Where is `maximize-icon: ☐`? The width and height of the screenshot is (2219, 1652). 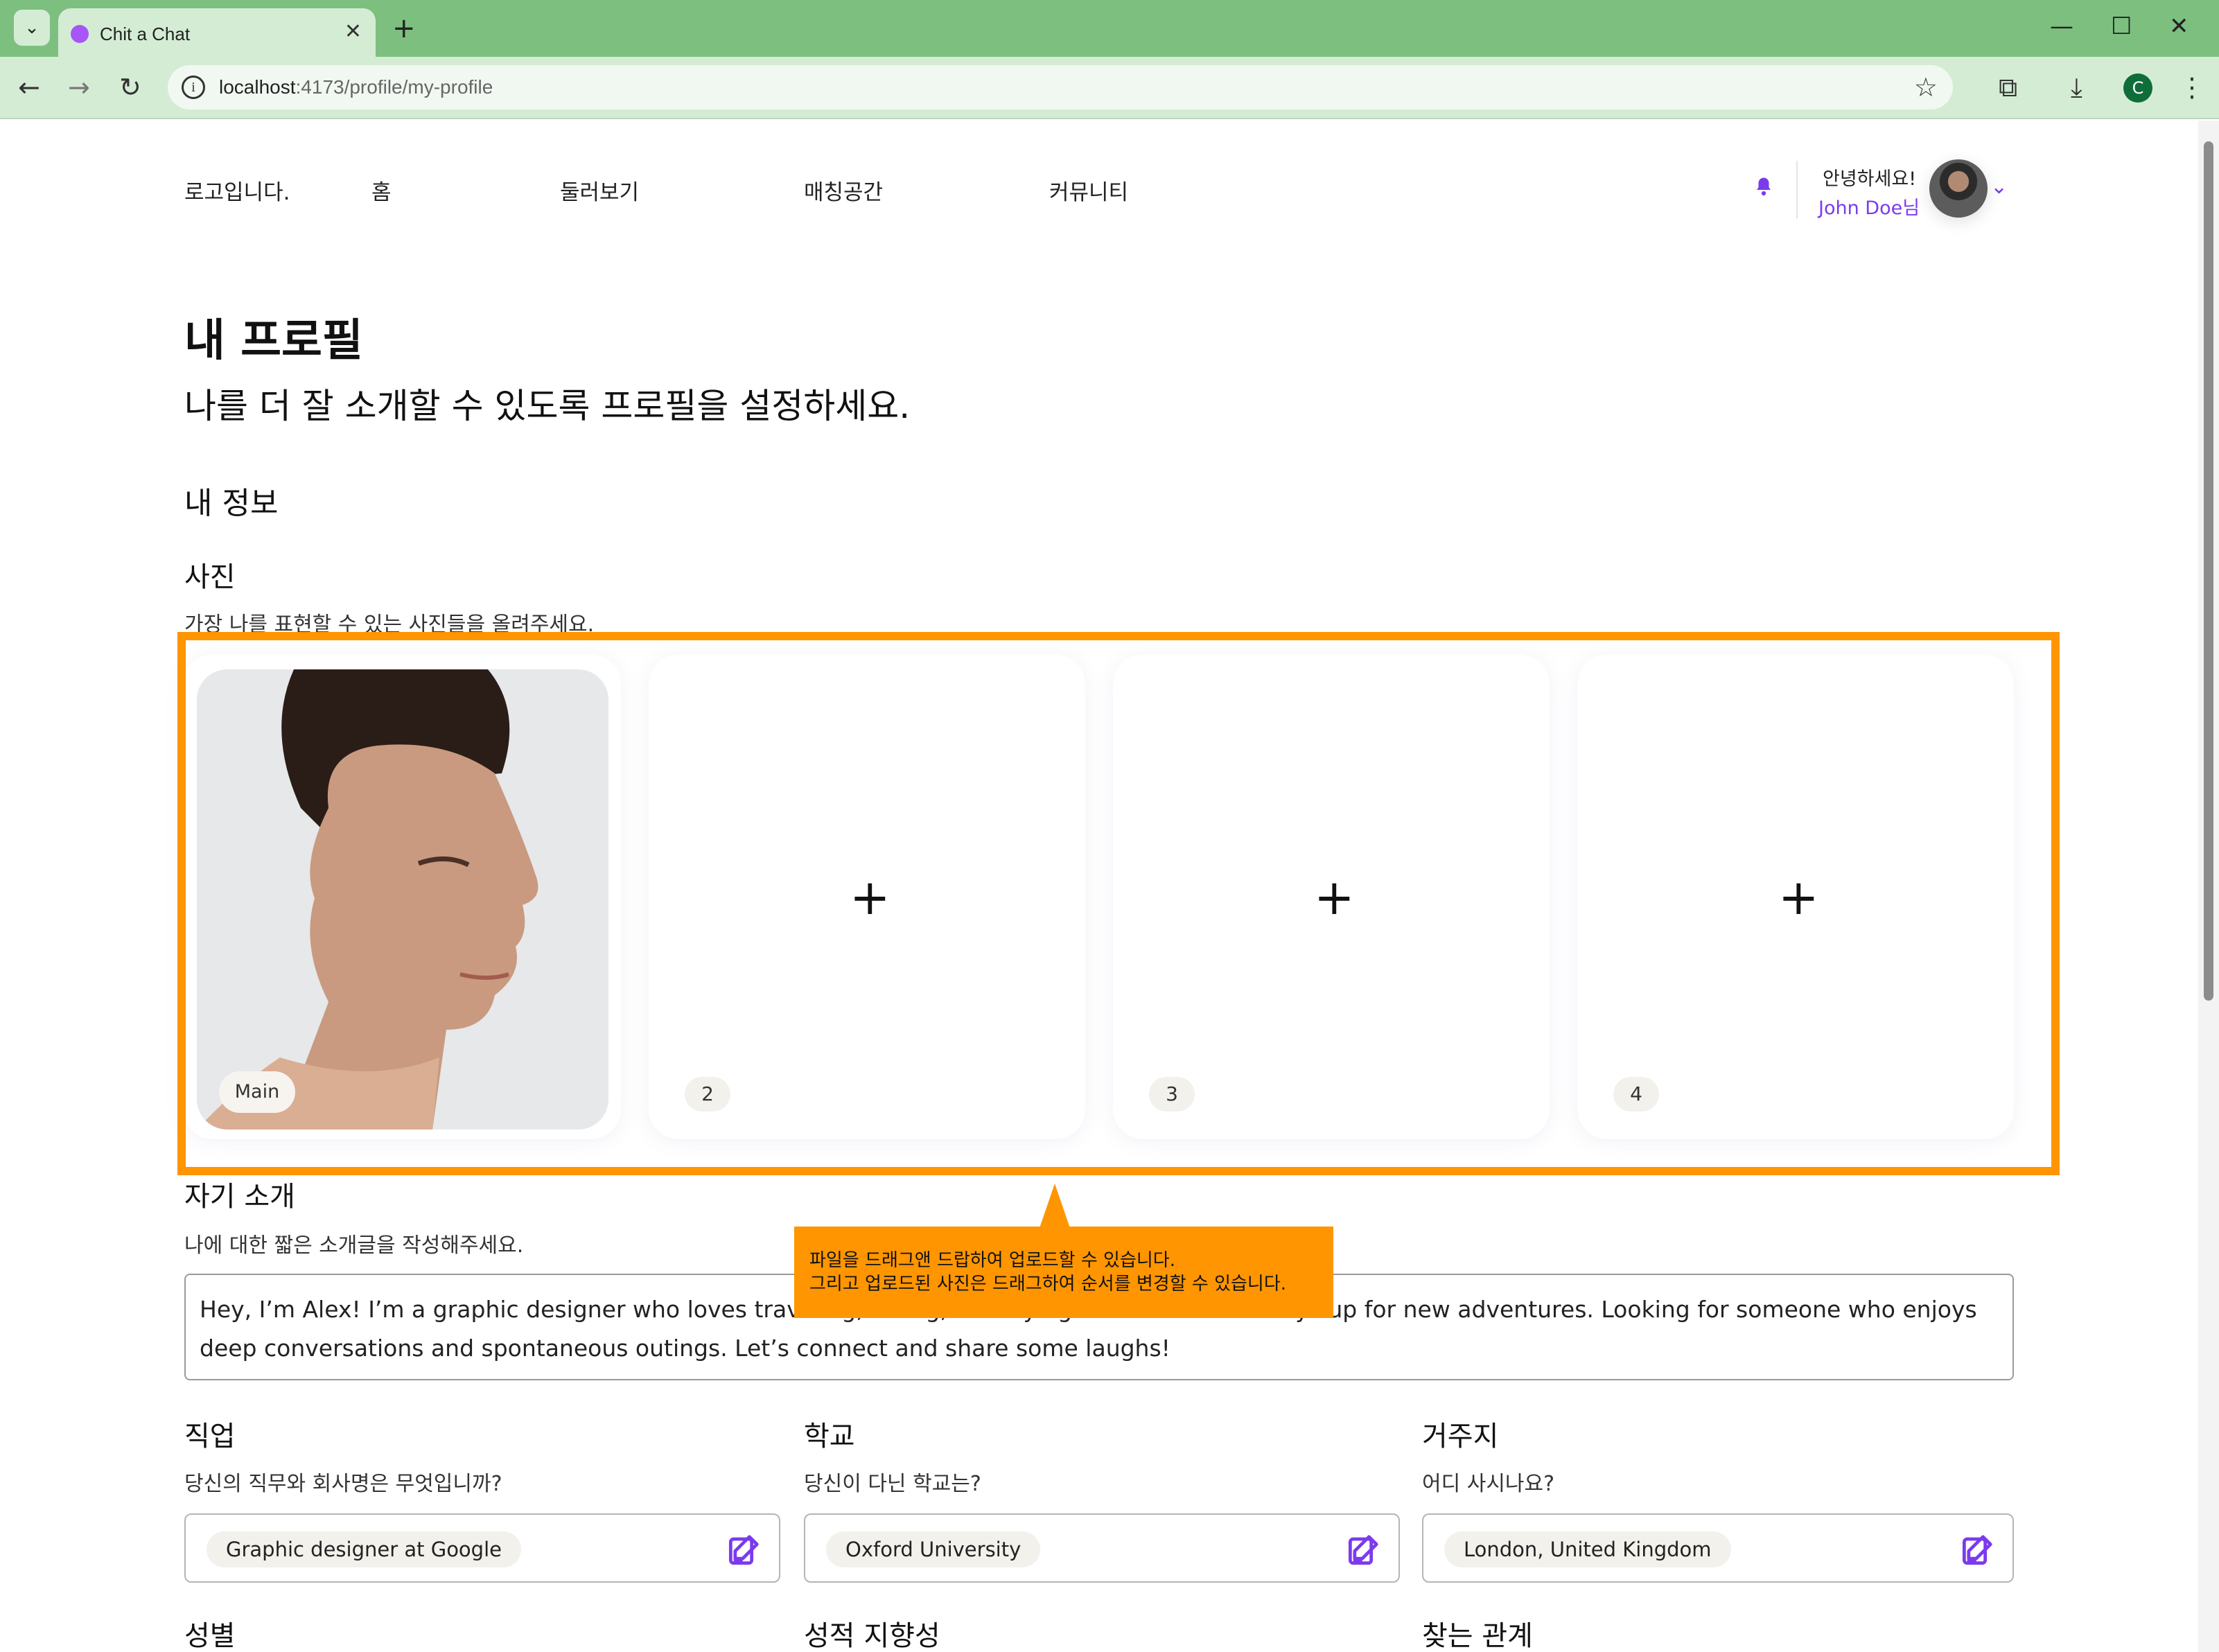
maximize-icon: ☐ is located at coordinates (2121, 26).